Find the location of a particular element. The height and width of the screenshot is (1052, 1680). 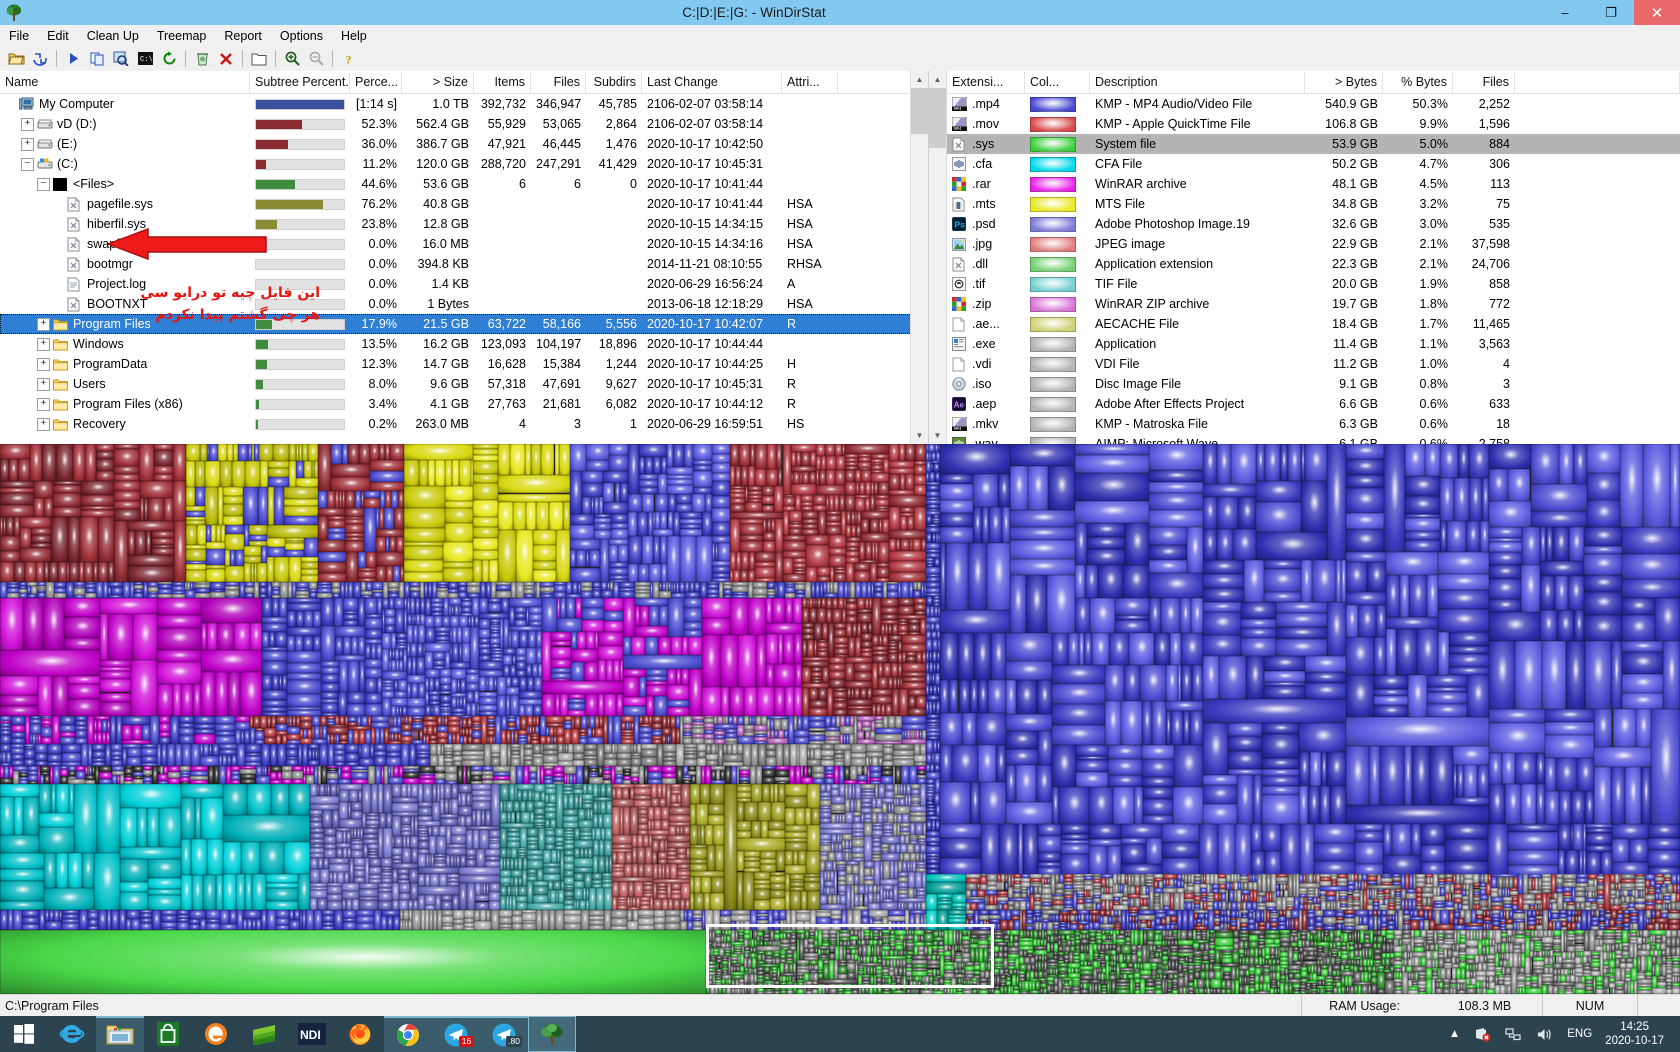

extension-row: .ae... AECACHE File 18.4 GB 1.7% 11,465 is located at coordinates (1313, 324).